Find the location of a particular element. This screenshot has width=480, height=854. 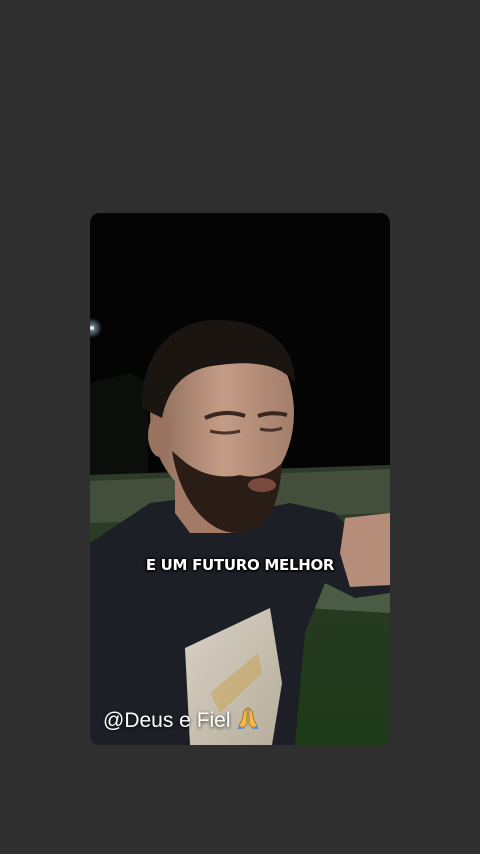

praying-hands-icon is located at coordinates (247, 718).